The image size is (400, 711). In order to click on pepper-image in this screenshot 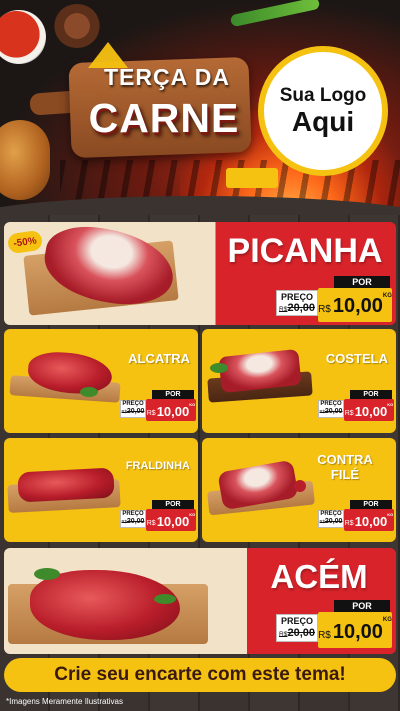, I will do `click(275, 14)`.